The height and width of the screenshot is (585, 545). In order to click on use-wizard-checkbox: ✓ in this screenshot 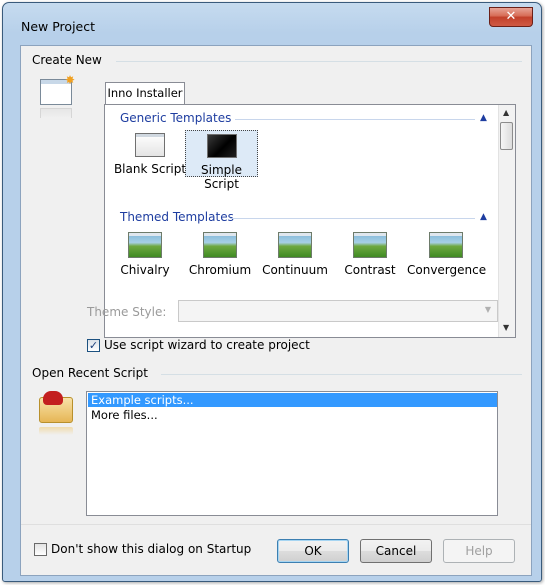, I will do `click(93, 345)`.